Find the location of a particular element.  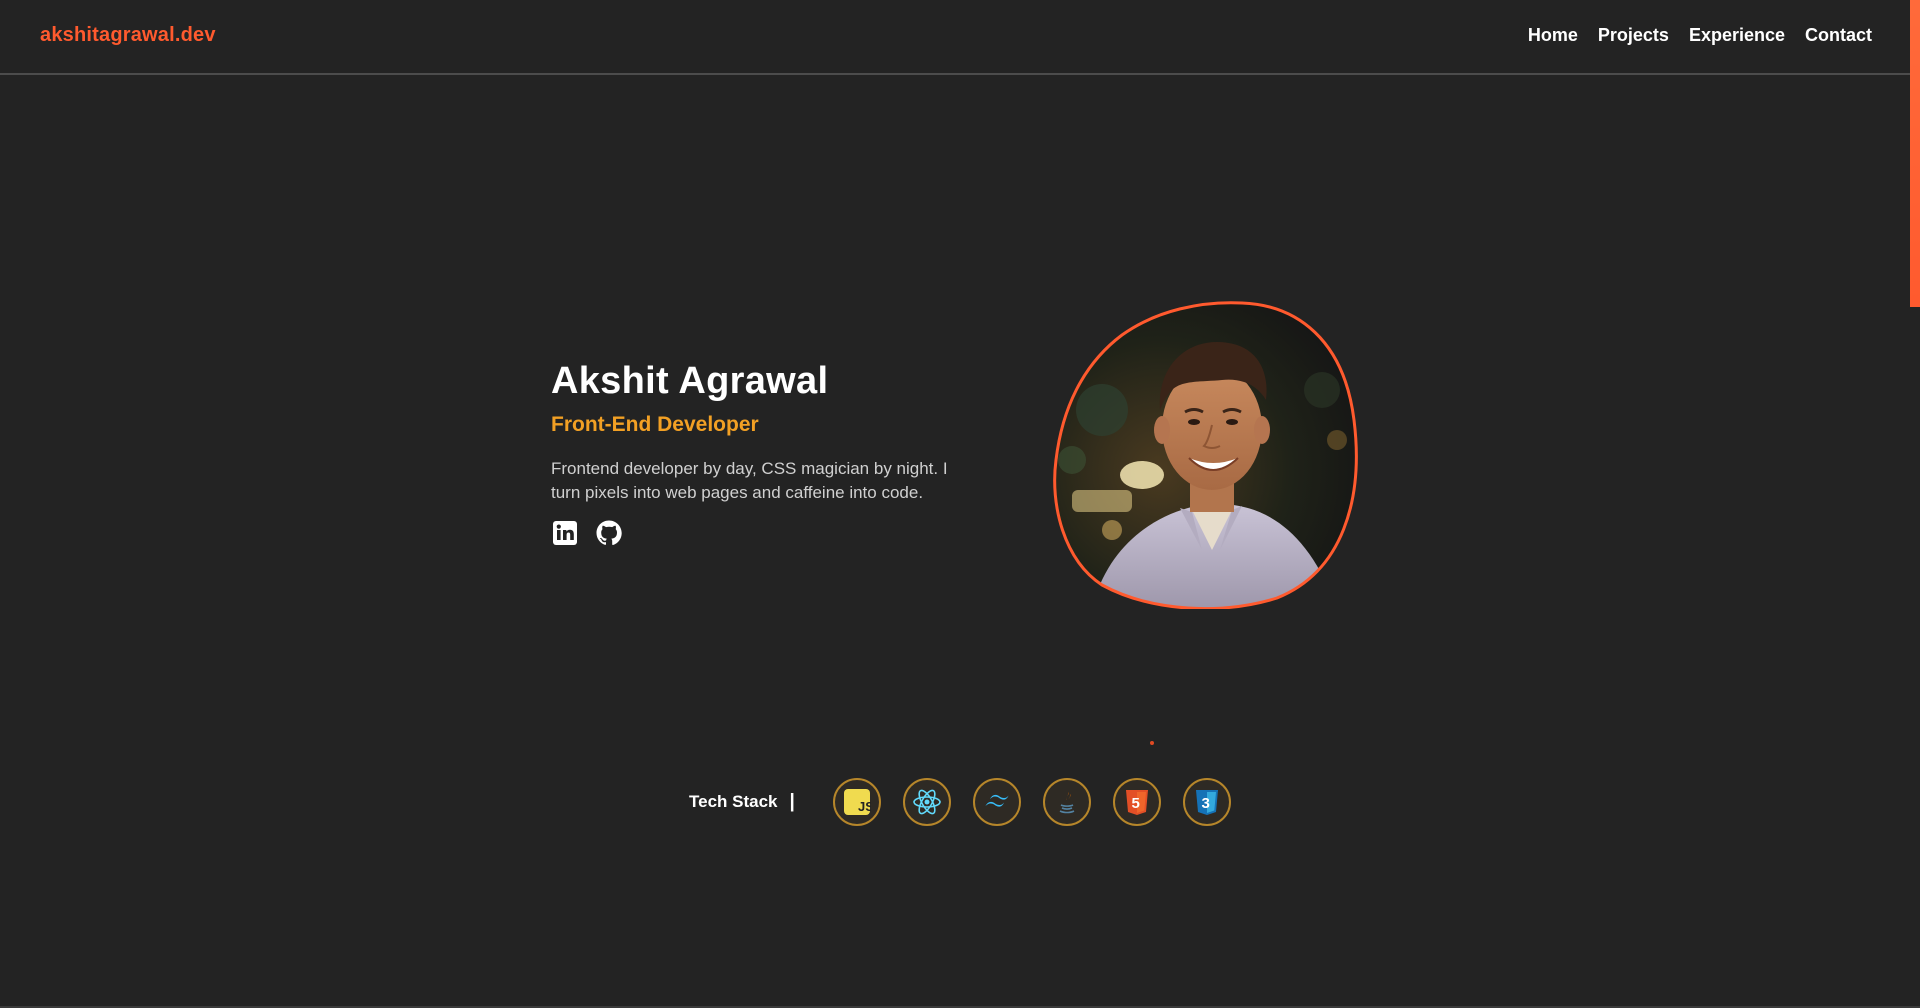

tech-css3: 3 is located at coordinates (1206, 802).